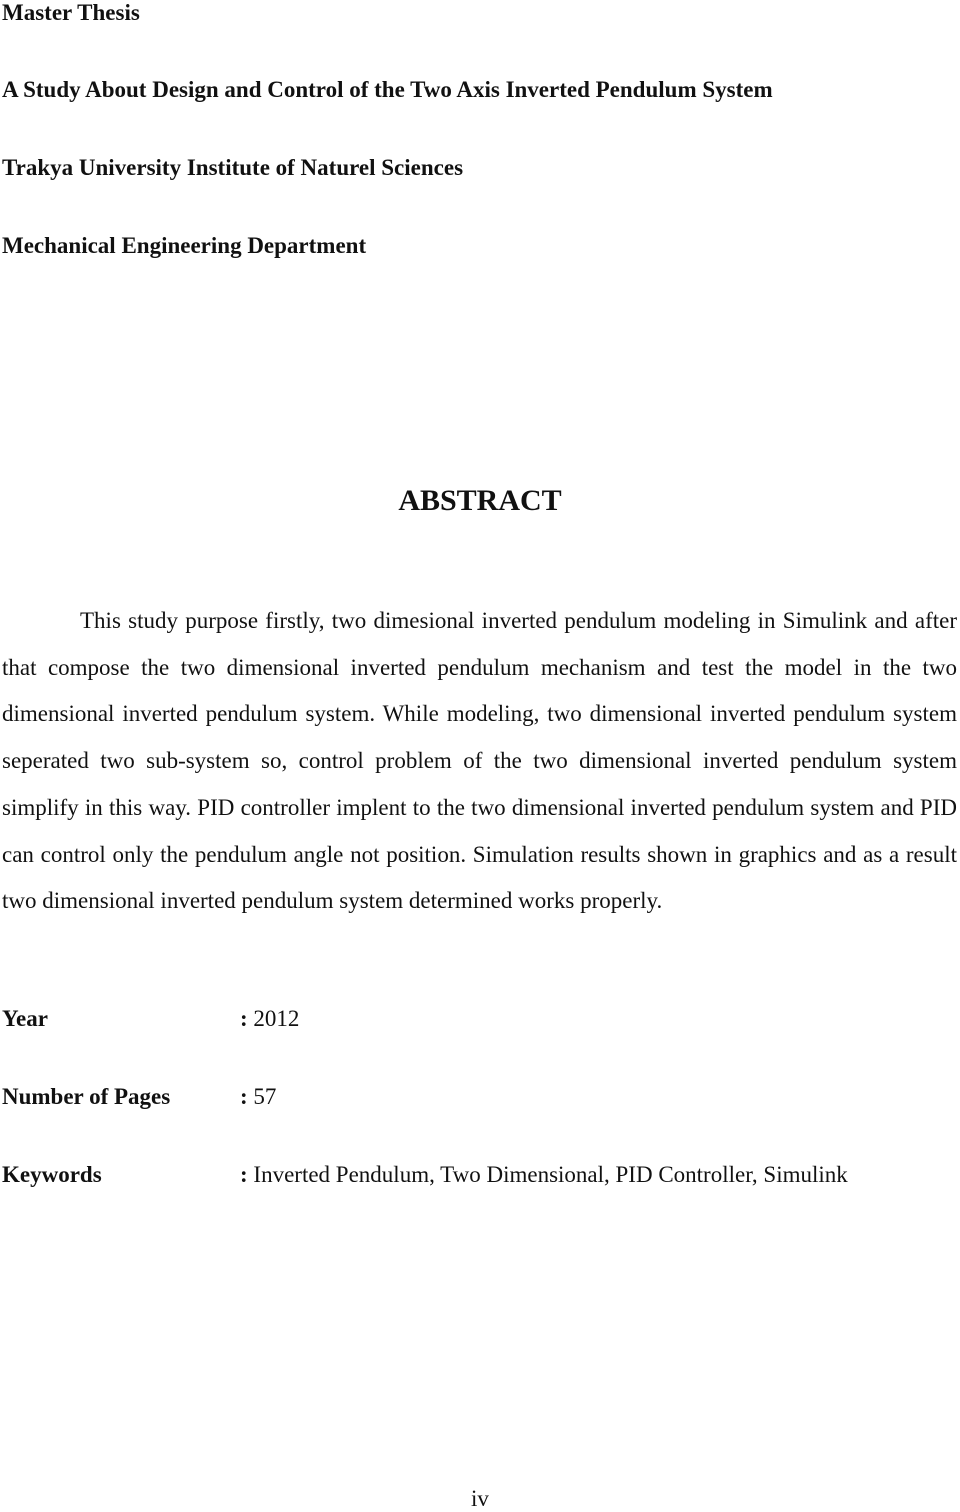  I want to click on meta-value: 2012, so click(276, 1018).